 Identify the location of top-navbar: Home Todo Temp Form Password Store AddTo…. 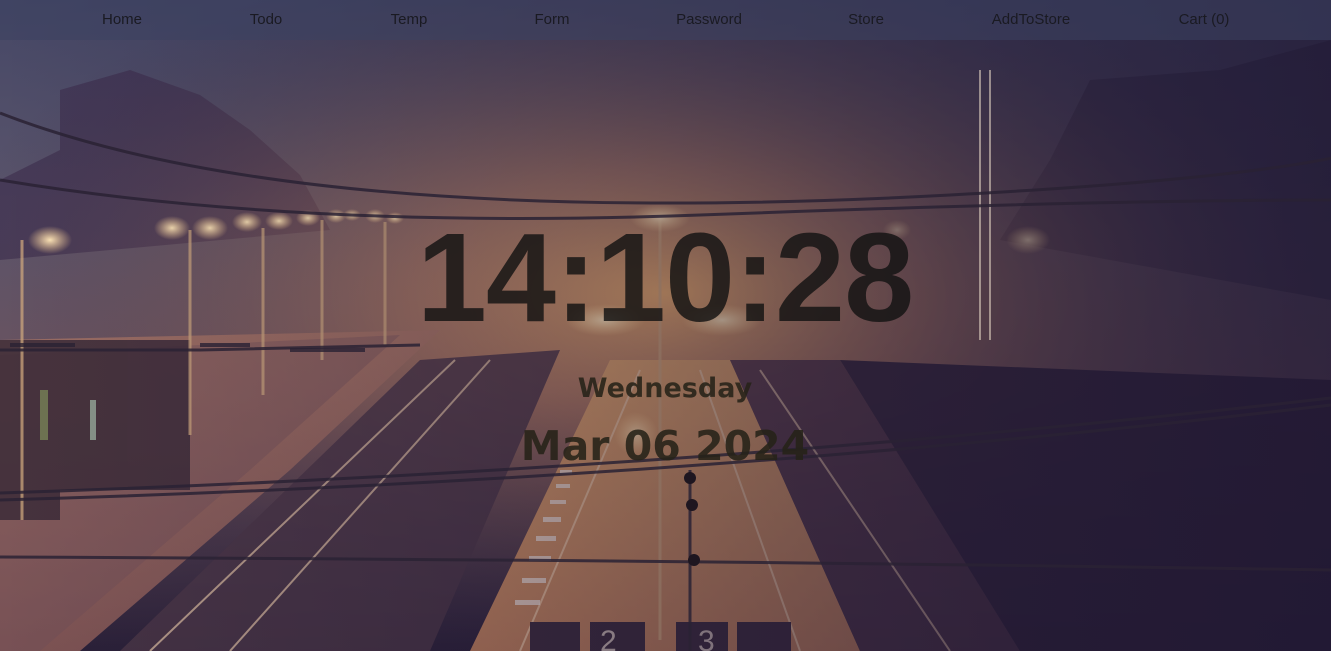
(665, 20).